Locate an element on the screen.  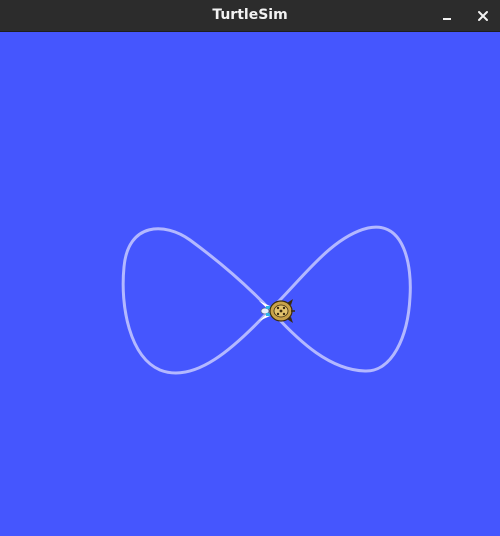
window-title: TurtleSim is located at coordinates (250, 15).